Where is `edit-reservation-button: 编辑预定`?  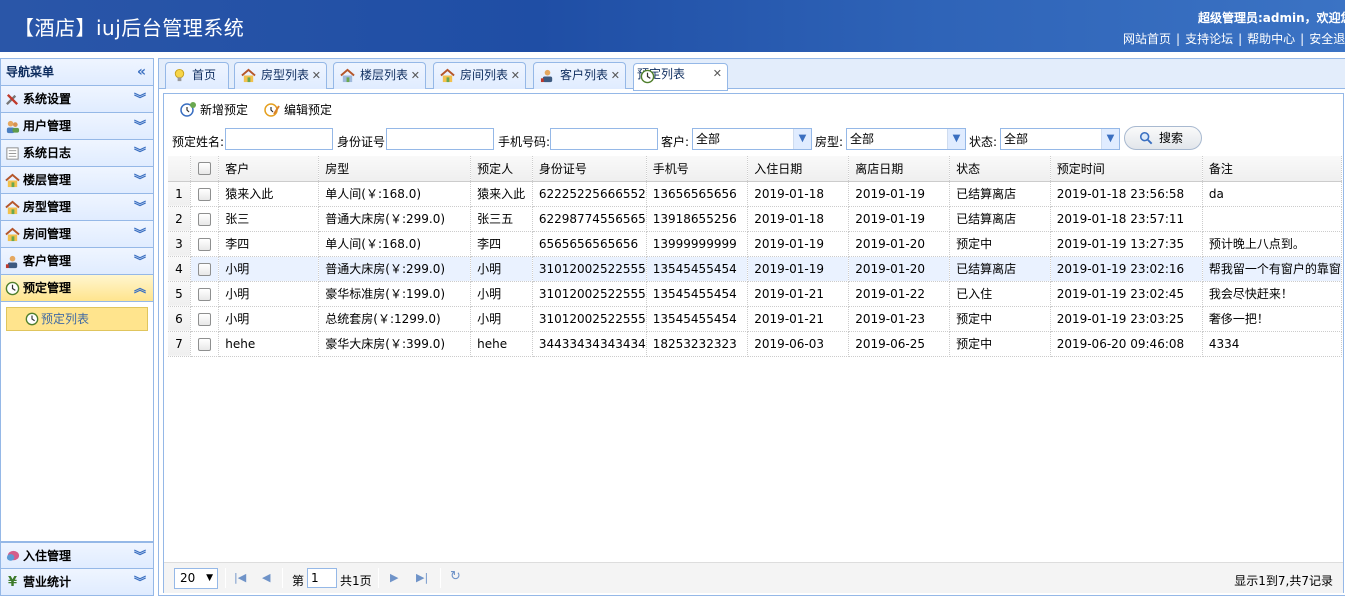 edit-reservation-button: 编辑预定 is located at coordinates (297, 110).